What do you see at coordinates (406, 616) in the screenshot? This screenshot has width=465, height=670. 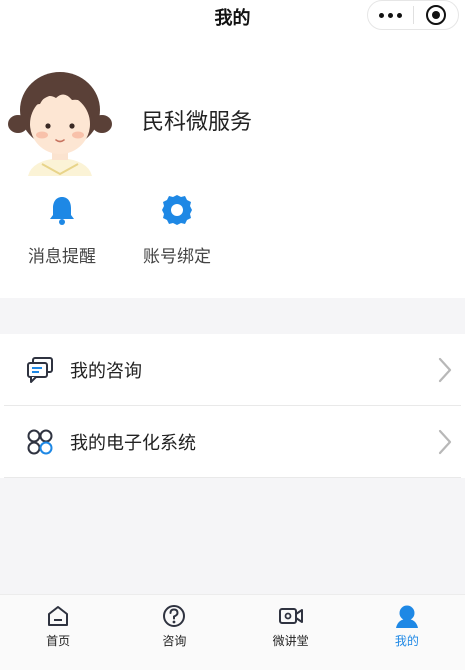 I see `user-icon` at bounding box center [406, 616].